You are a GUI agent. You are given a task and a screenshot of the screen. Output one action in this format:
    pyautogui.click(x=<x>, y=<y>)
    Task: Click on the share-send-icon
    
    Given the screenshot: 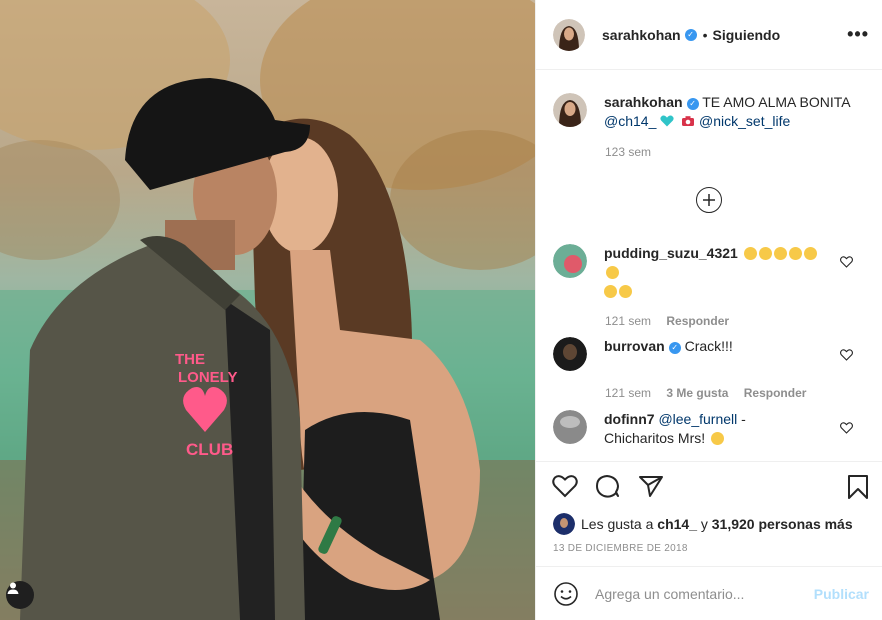 What is the action you would take?
    pyautogui.click(x=651, y=486)
    